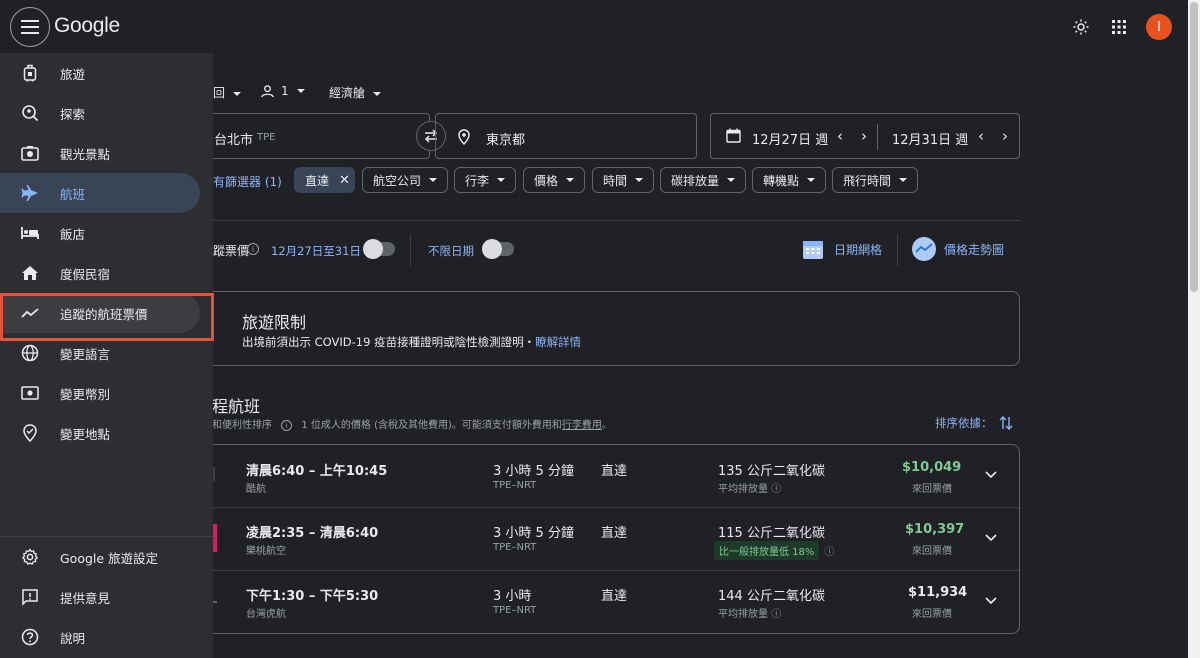 The image size is (1200, 658). I want to click on travel-restrictions-card: 旅遊限制 出境前須出示 COVID-19 疫苗接種證明或陰性檢測證明・瞭解詳情, so click(610, 328).